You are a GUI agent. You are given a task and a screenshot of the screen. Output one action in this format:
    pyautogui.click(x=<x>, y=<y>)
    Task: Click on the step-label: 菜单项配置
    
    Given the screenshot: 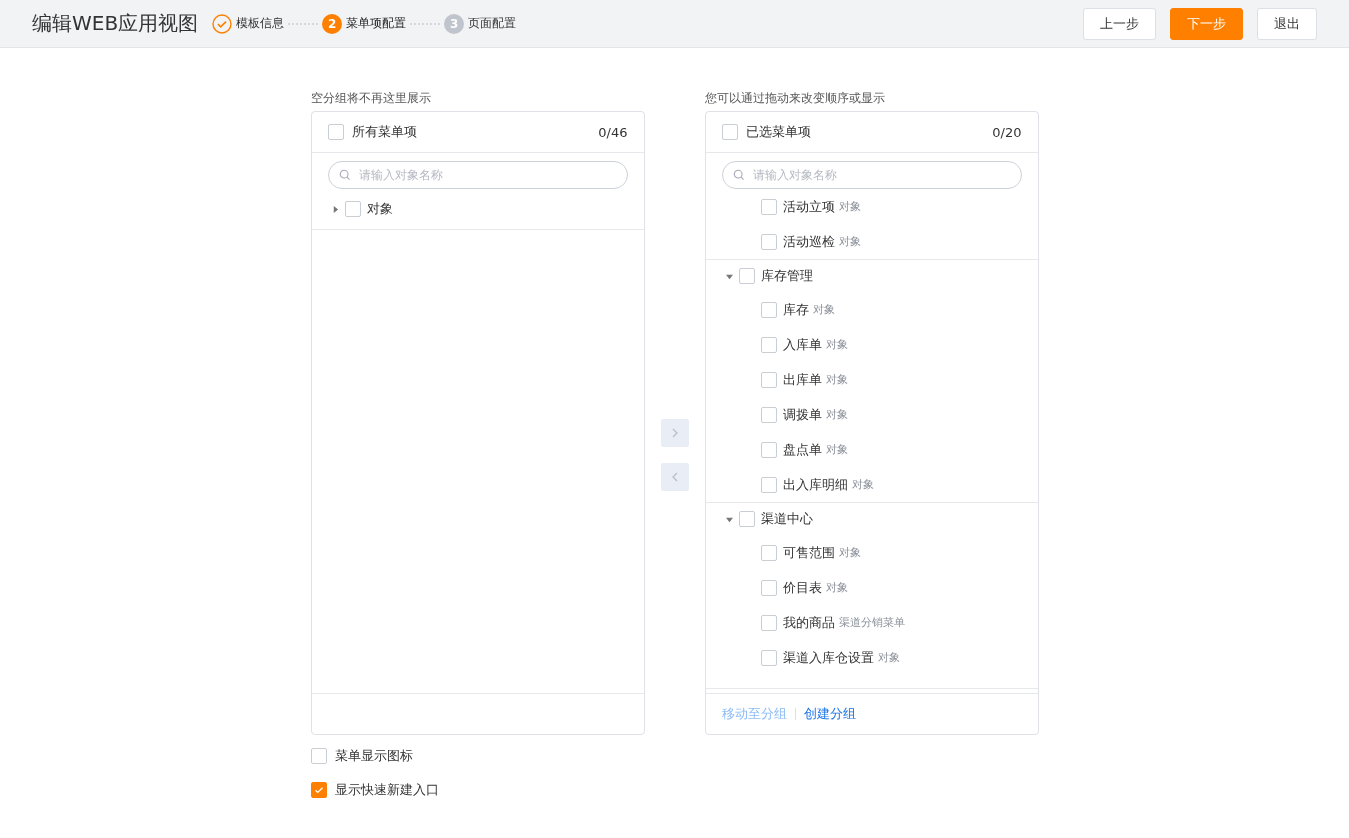 What is the action you would take?
    pyautogui.click(x=376, y=23)
    